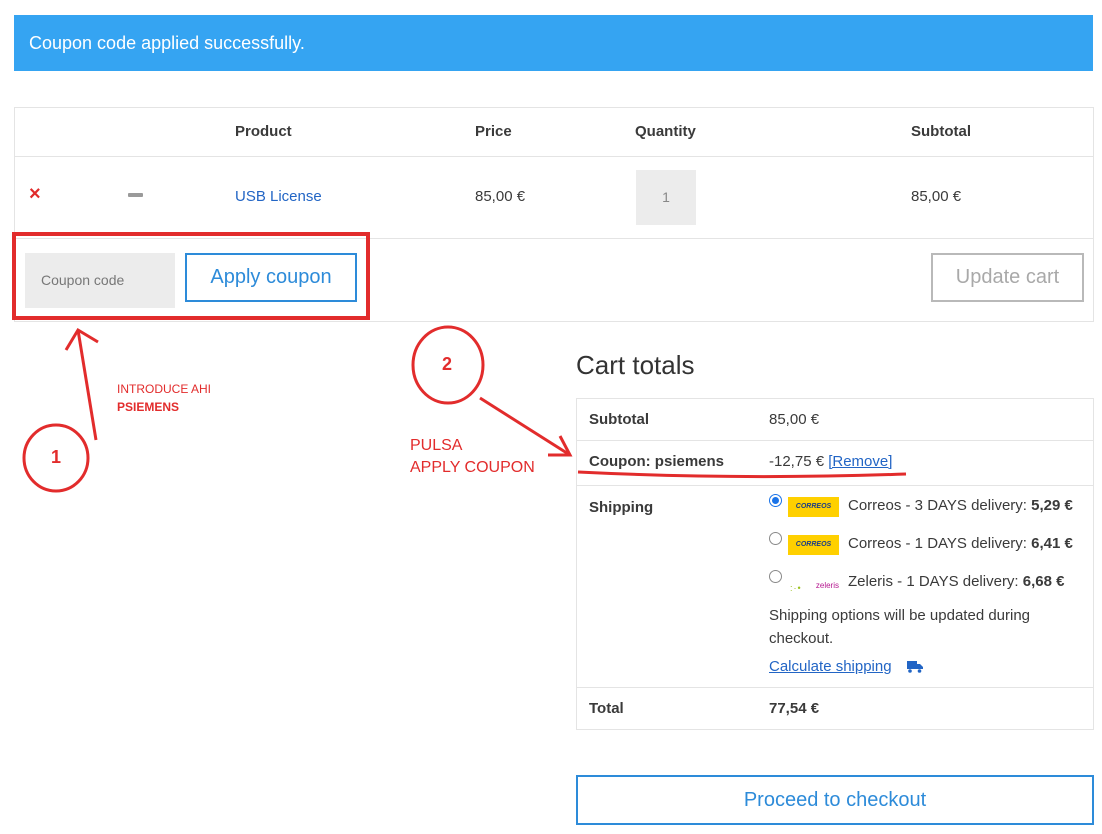 Image resolution: width=1102 pixels, height=834 pixels. What do you see at coordinates (493, 131) in the screenshot?
I see `header-price: Price` at bounding box center [493, 131].